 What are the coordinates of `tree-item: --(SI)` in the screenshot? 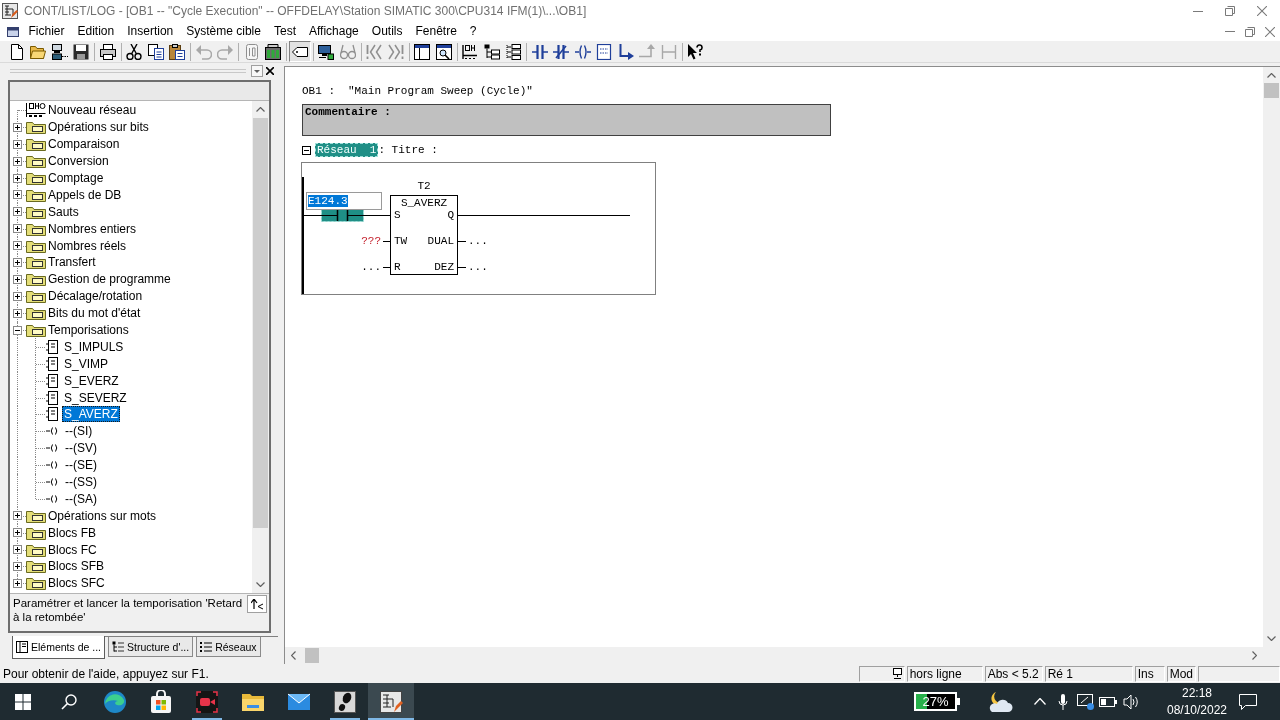 It's located at (79, 431).